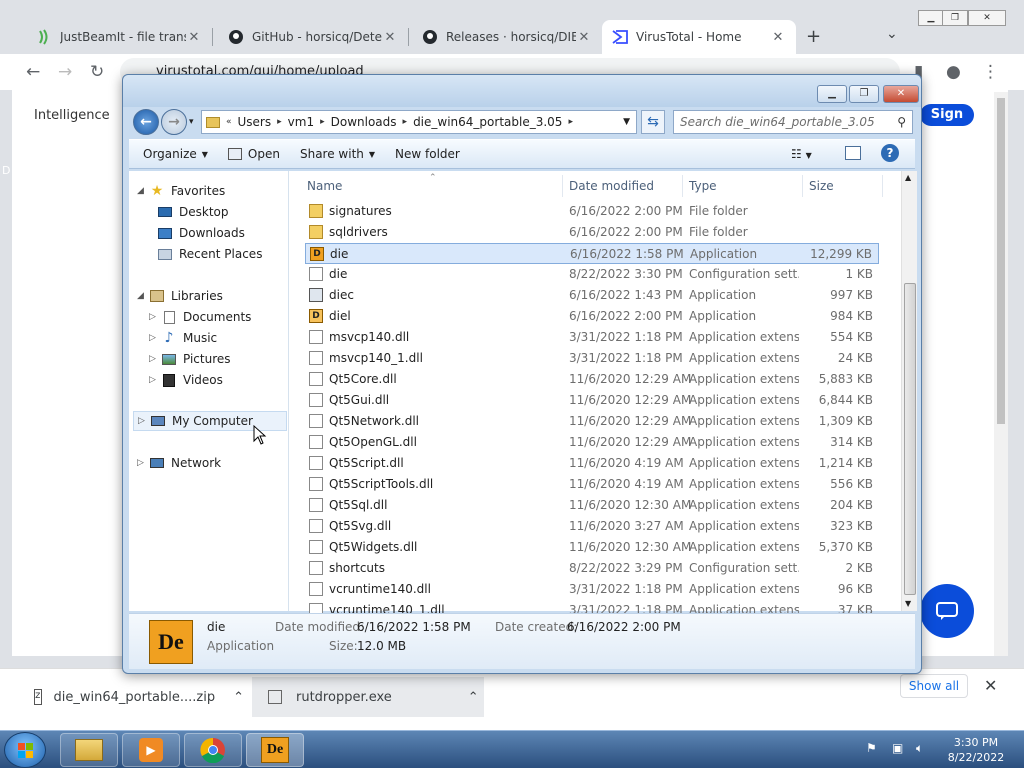 The width and height of the screenshot is (1024, 768). I want to click on file-row: sqldrivers 6/16/2022 2:00 PM File folder, so click(592, 232).